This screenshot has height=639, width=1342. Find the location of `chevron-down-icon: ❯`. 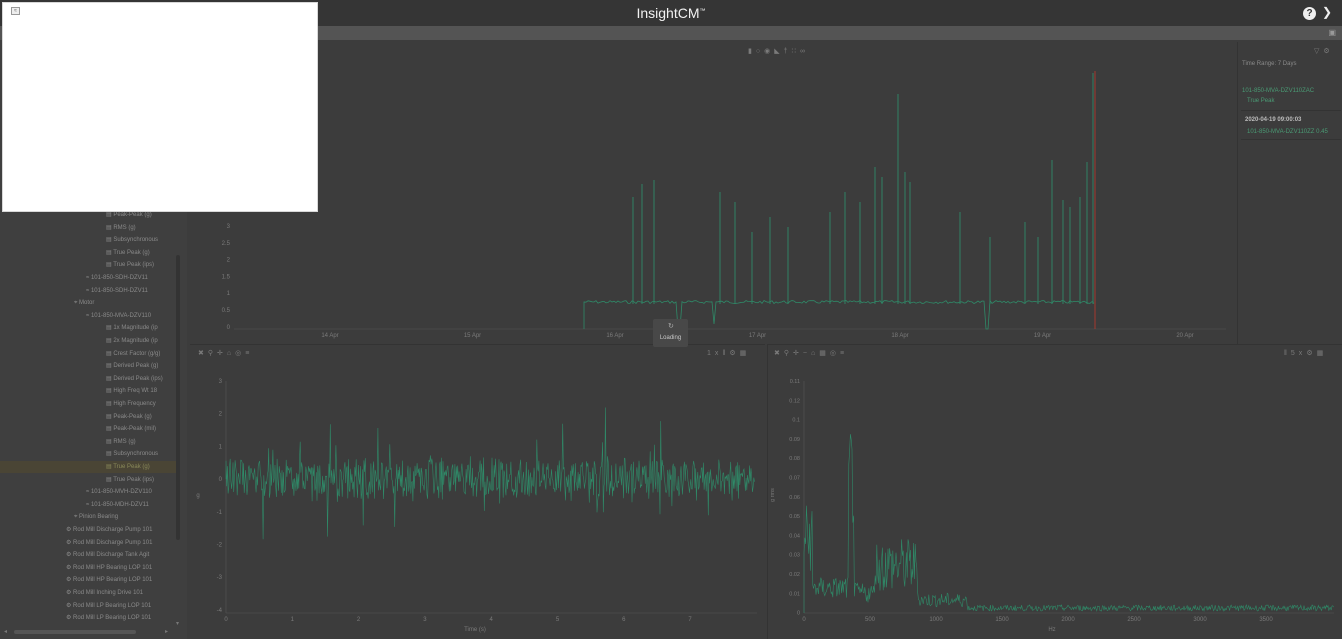

chevron-down-icon: ❯ is located at coordinates (1327, 12).